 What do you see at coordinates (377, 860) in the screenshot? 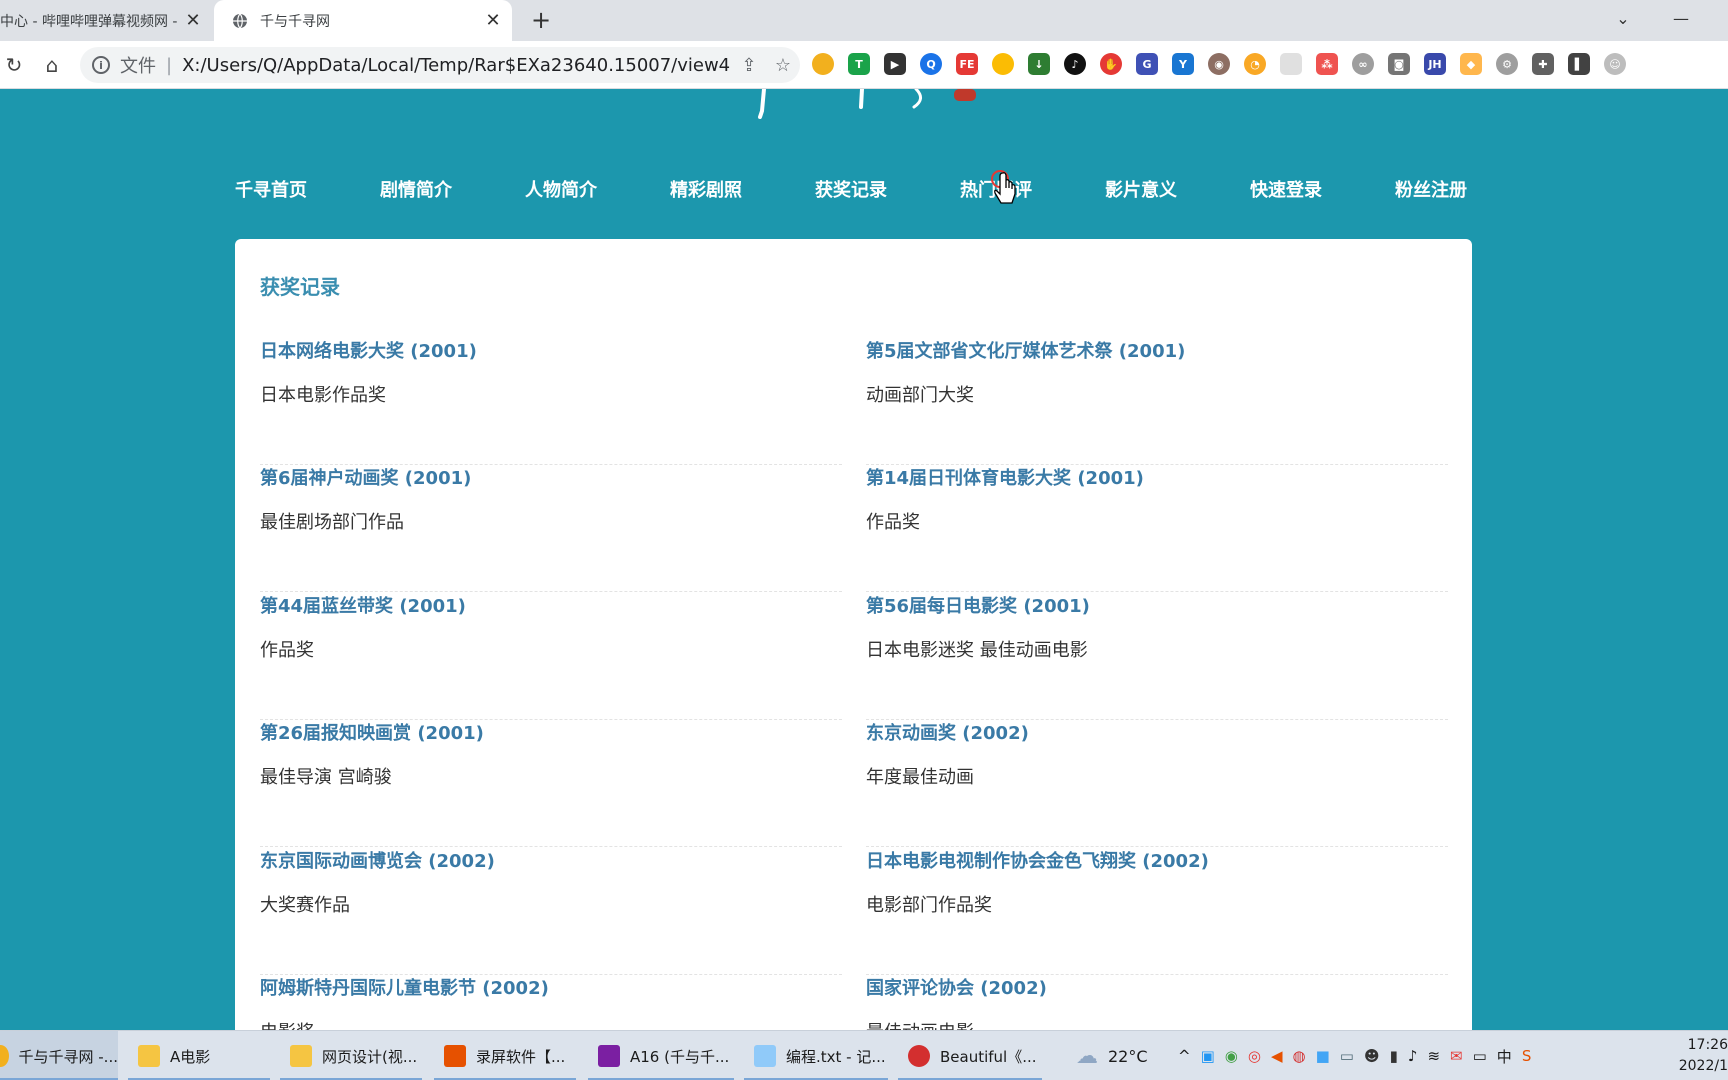
I see `award-name: 东京国际动画博览会 (2002)` at bounding box center [377, 860].